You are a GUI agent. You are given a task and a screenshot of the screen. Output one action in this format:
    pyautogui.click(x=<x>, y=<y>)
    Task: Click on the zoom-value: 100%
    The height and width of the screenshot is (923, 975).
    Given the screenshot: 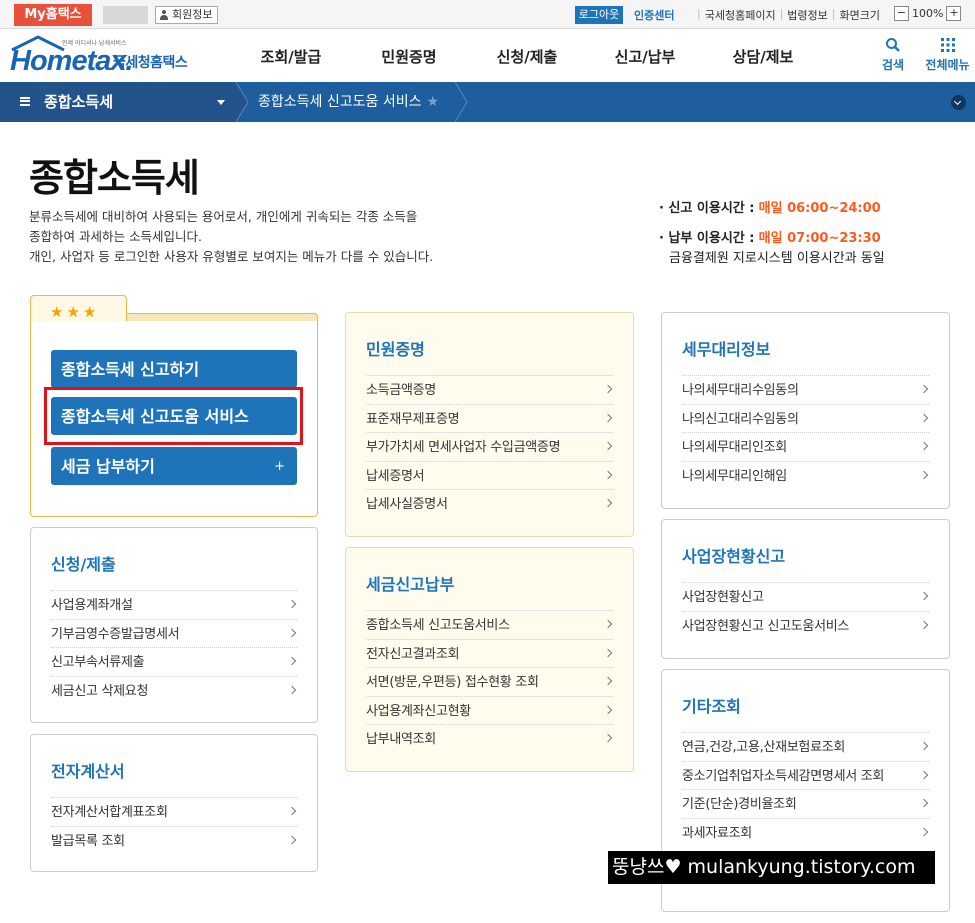 What is the action you would take?
    pyautogui.click(x=928, y=13)
    